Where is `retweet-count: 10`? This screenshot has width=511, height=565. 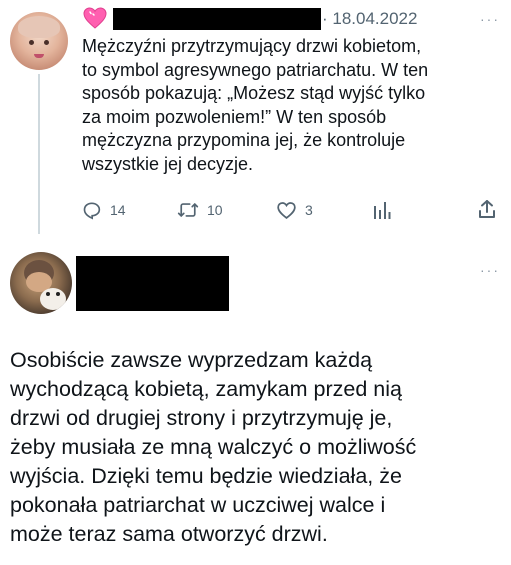 retweet-count: 10 is located at coordinates (215, 210).